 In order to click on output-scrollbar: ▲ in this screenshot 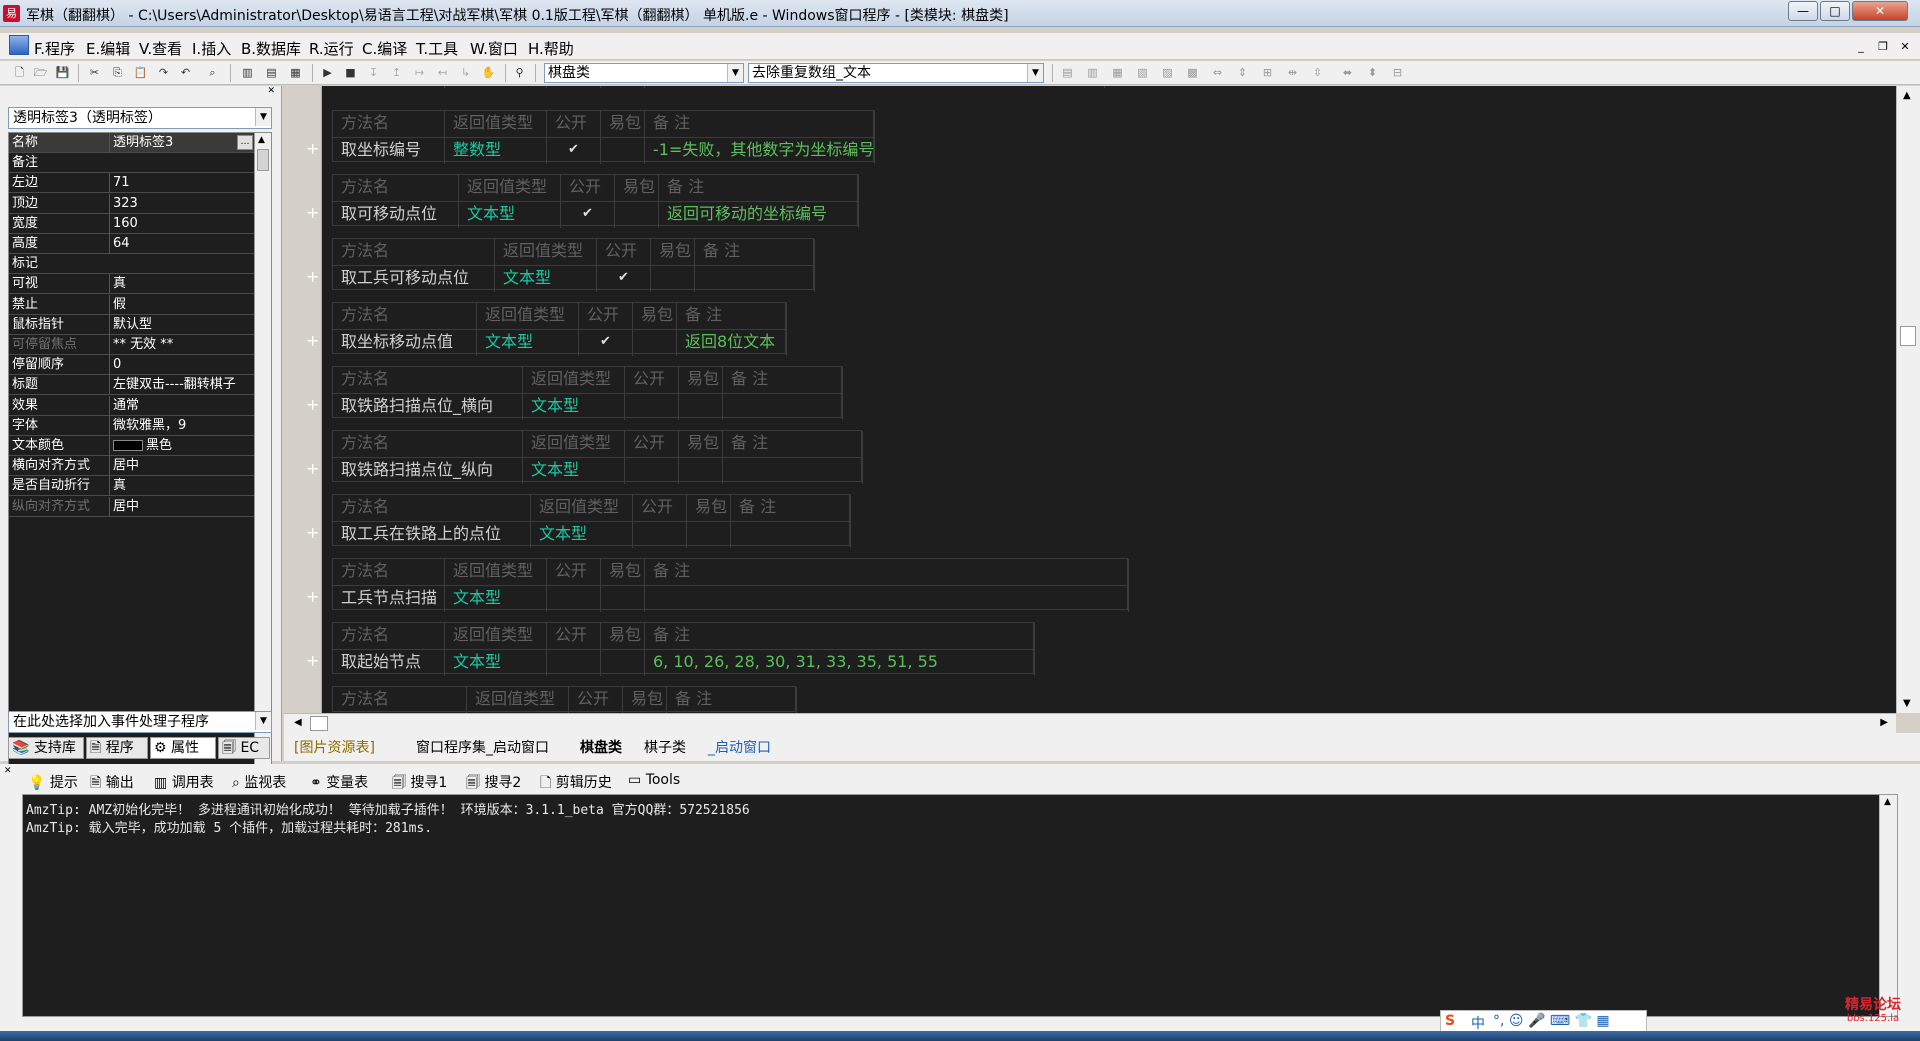, I will do `click(1888, 905)`.